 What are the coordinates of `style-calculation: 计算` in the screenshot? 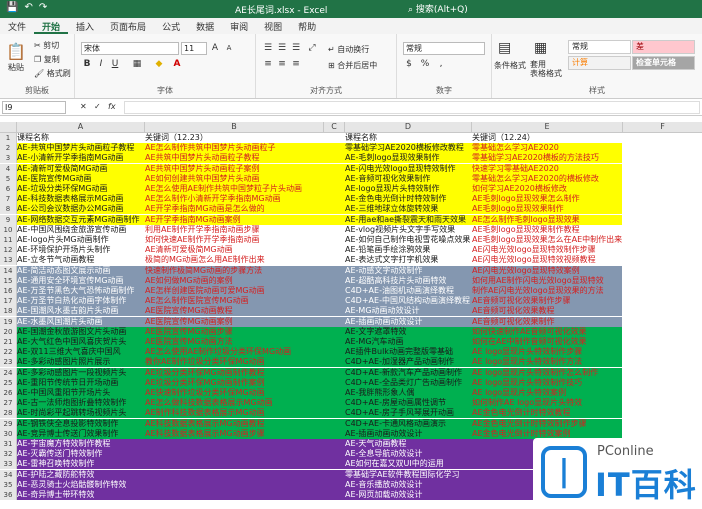 It's located at (599, 63).